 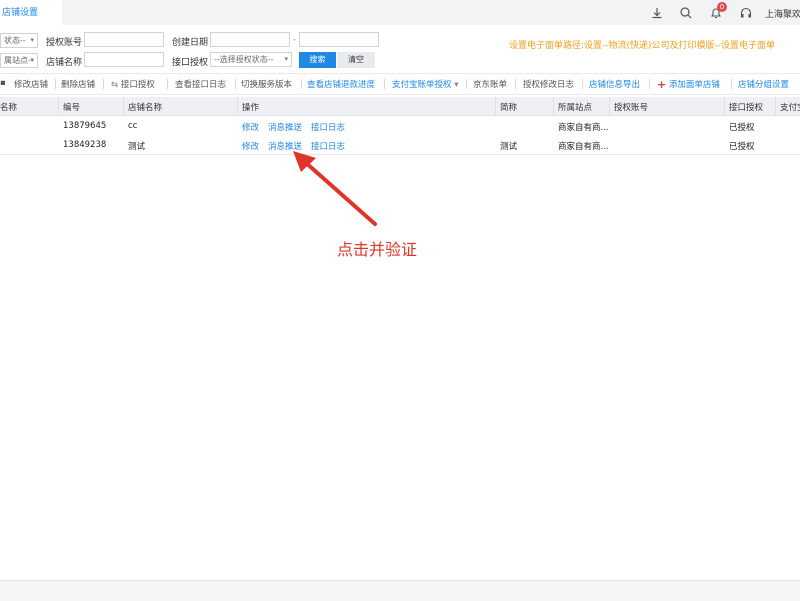 What do you see at coordinates (694, 85) in the screenshot?
I see `add-waybill-shop-label: 添加面单店铺` at bounding box center [694, 85].